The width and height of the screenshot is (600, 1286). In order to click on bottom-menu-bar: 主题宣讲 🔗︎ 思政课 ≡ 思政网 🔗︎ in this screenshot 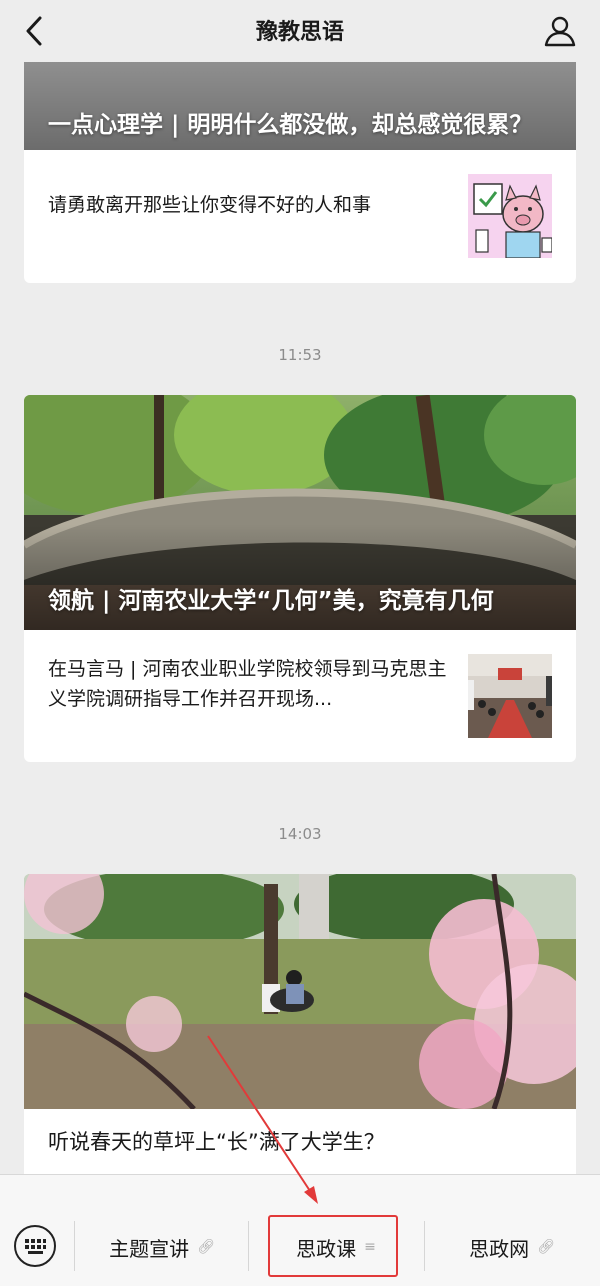, I will do `click(300, 1230)`.